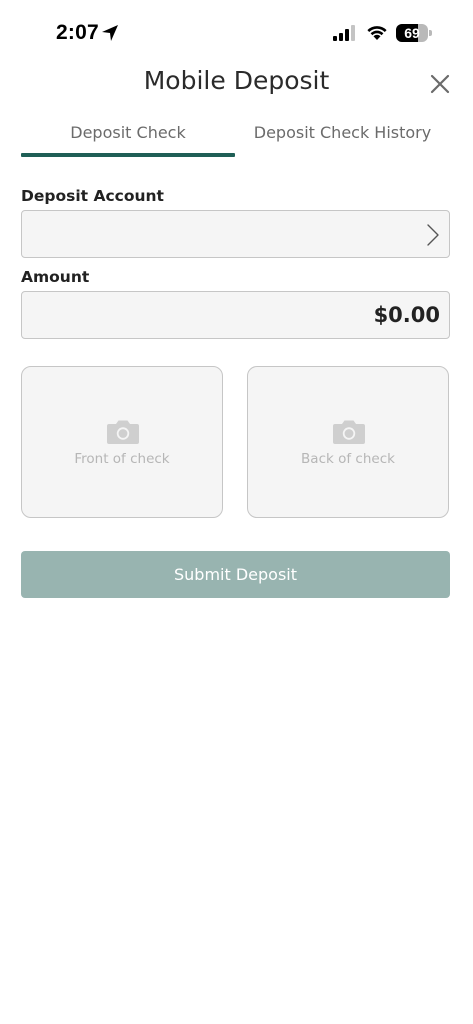  I want to click on front-of-check-label: Front of check, so click(122, 459).